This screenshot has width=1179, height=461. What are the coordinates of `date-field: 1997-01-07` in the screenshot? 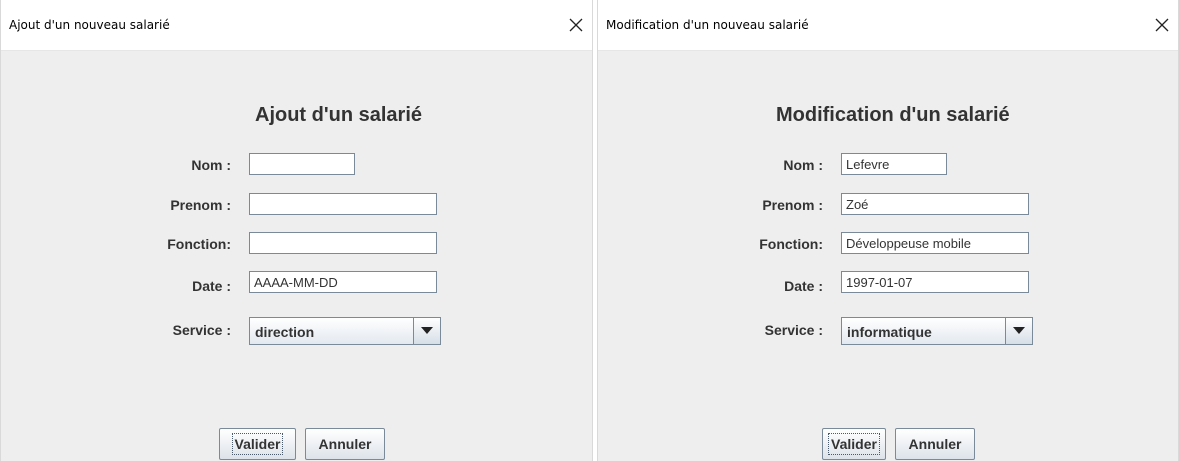 It's located at (935, 282).